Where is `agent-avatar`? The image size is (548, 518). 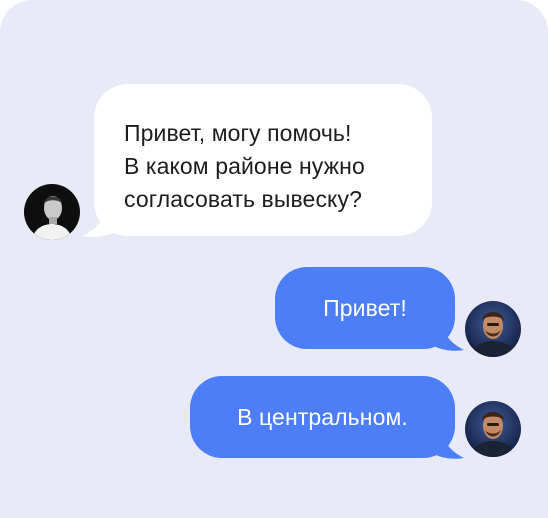 agent-avatar is located at coordinates (52, 212).